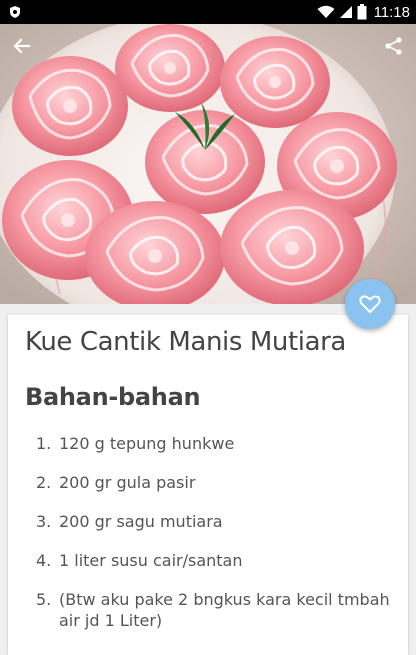  Describe the element at coordinates (345, 12) in the screenshot. I see `signal-icon` at that location.